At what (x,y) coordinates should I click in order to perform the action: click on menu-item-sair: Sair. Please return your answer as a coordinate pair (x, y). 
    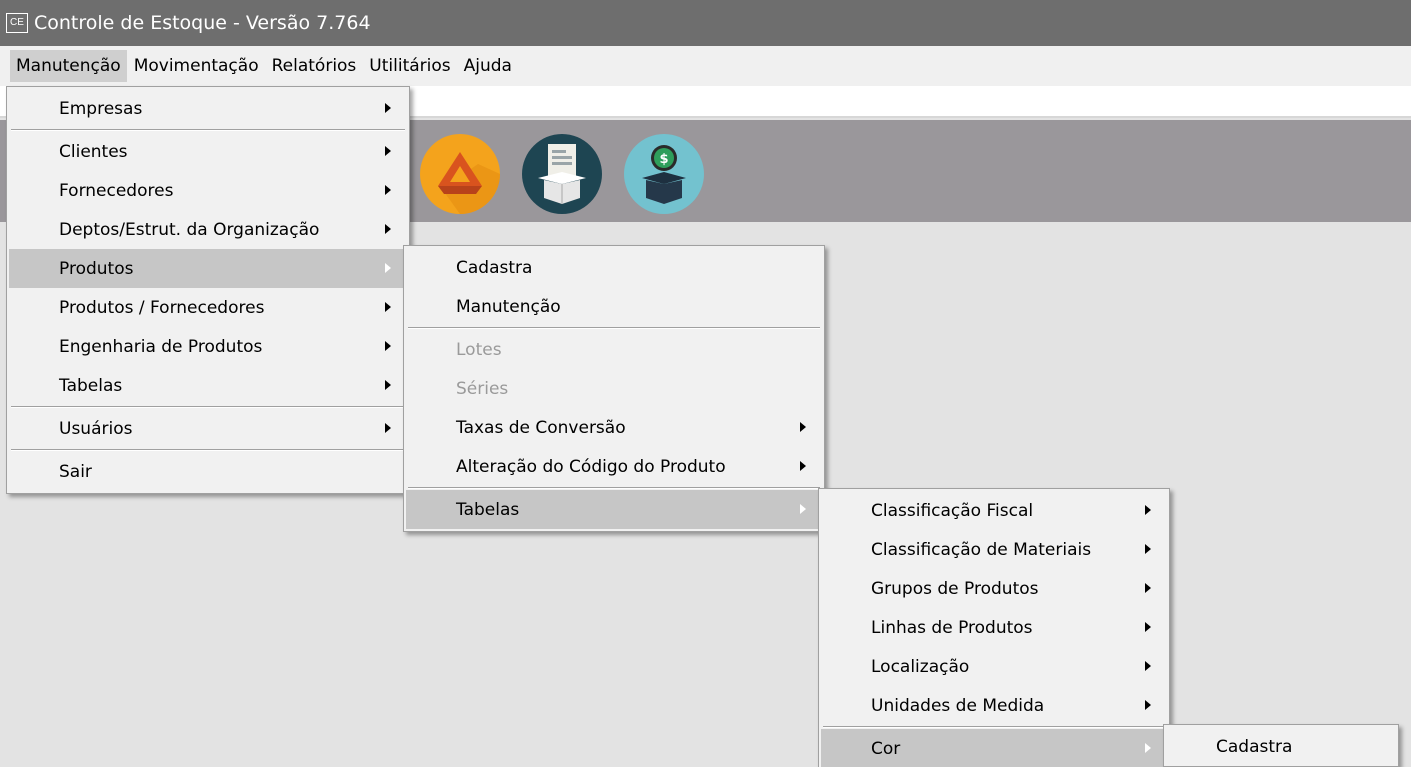
    Looking at the image, I should click on (208, 471).